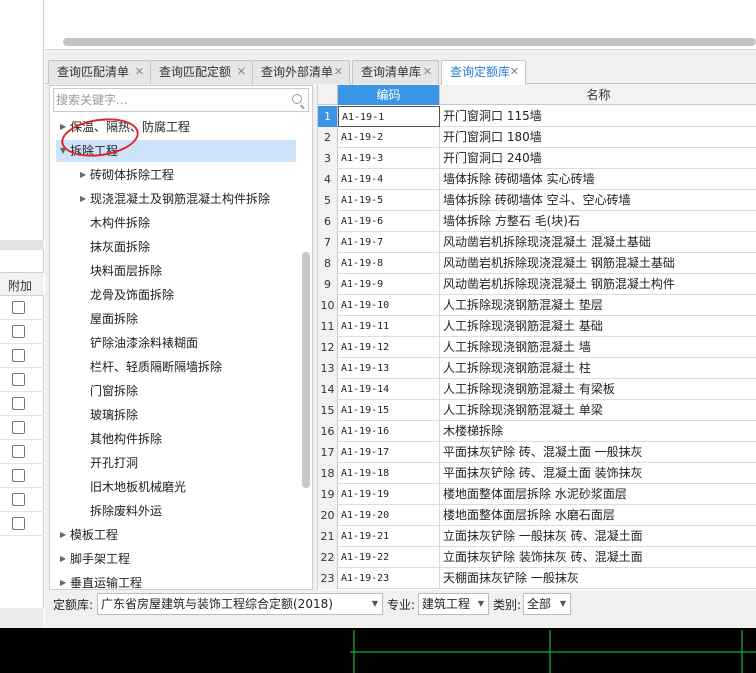 The image size is (756, 673). Describe the element at coordinates (598, 242) in the screenshot. I see `name-cell: 风动凿岩机拆除现浇混凝土 混凝土基础` at that location.